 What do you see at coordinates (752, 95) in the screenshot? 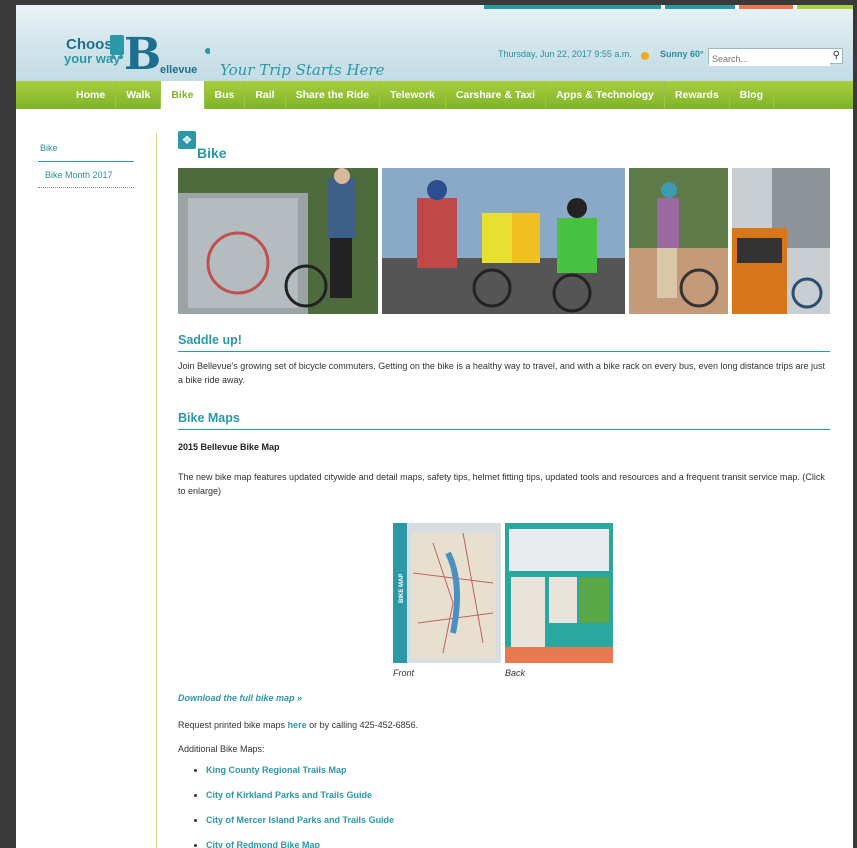
I see `nav-item-blog: Blog` at bounding box center [752, 95].